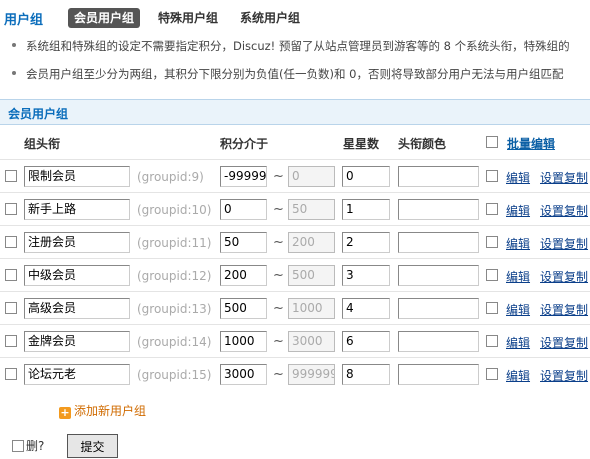 The height and width of the screenshot is (459, 590). I want to click on group-id-label: (groupid:10), so click(174, 210).